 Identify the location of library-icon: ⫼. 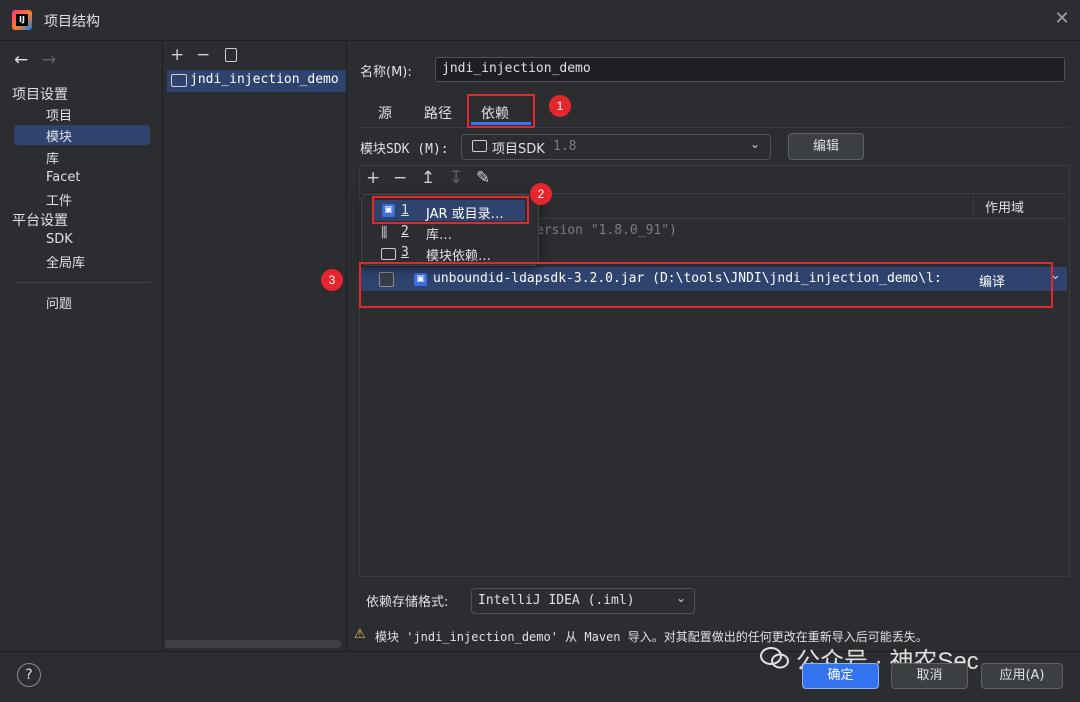
(384, 233).